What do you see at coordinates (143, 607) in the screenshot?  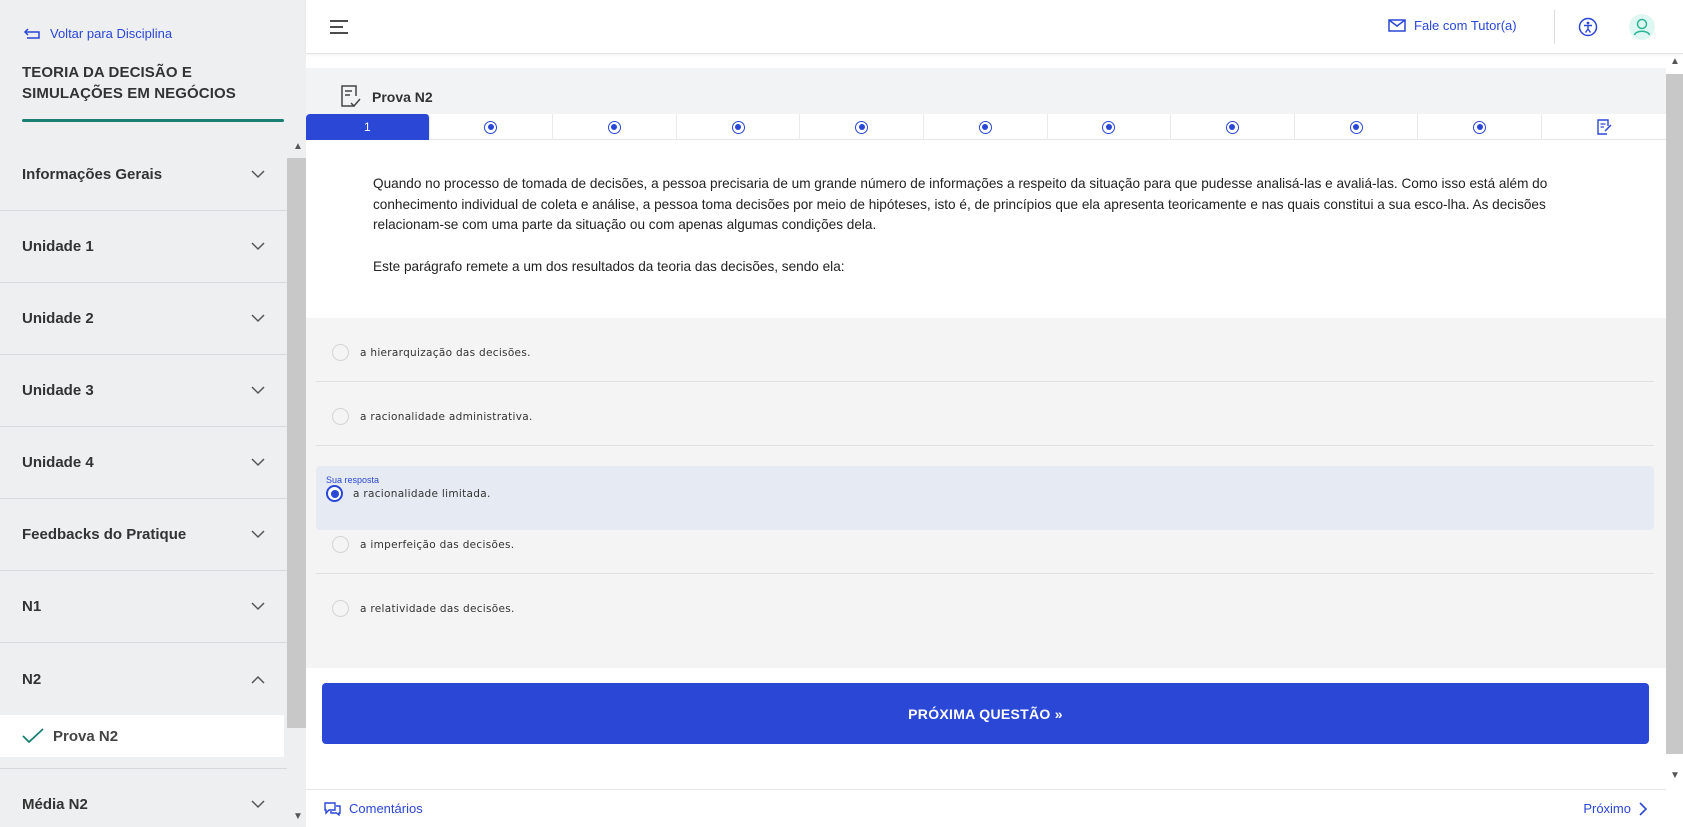 I see `sidebar-item-n1: N1` at bounding box center [143, 607].